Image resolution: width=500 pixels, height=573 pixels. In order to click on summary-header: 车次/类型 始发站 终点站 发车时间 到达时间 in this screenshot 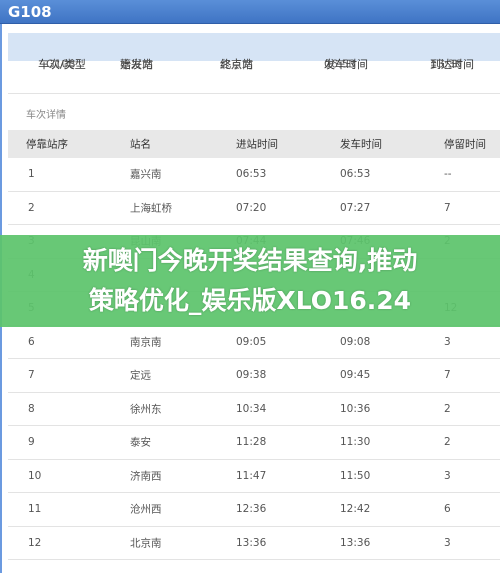, I will do `click(254, 52)`.